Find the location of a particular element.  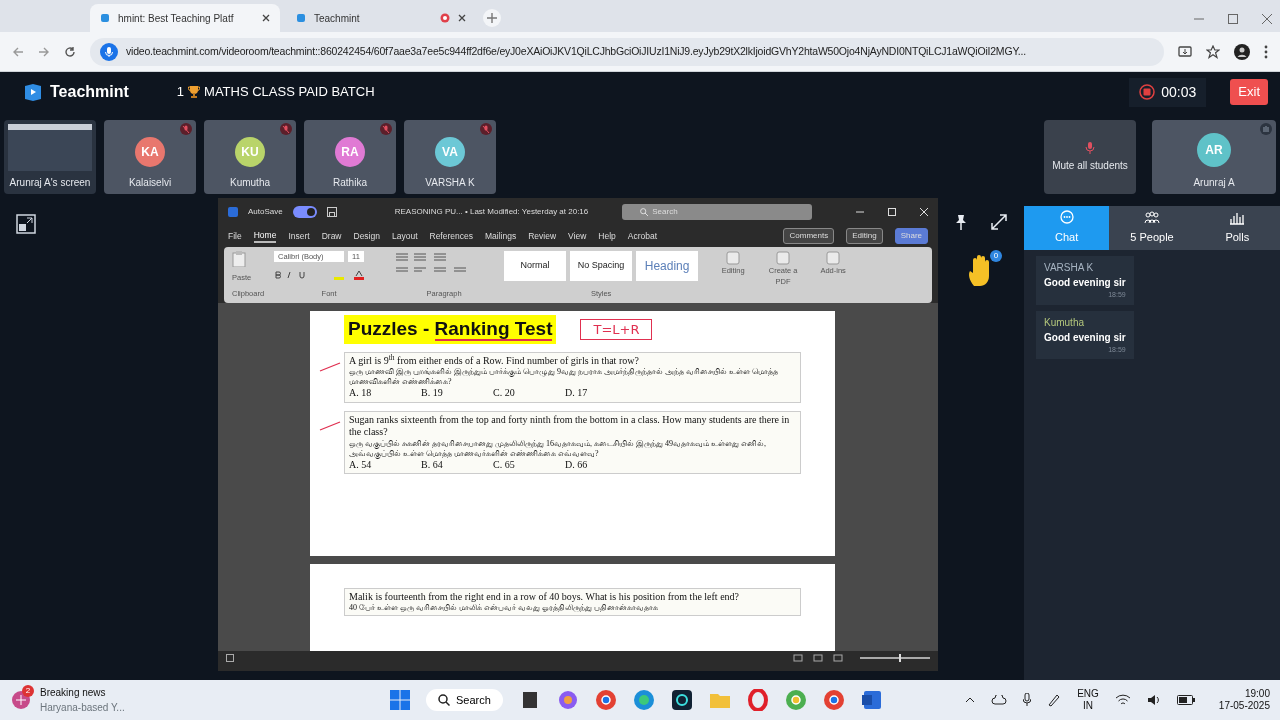

maximize-icon is located at coordinates (1233, 19).